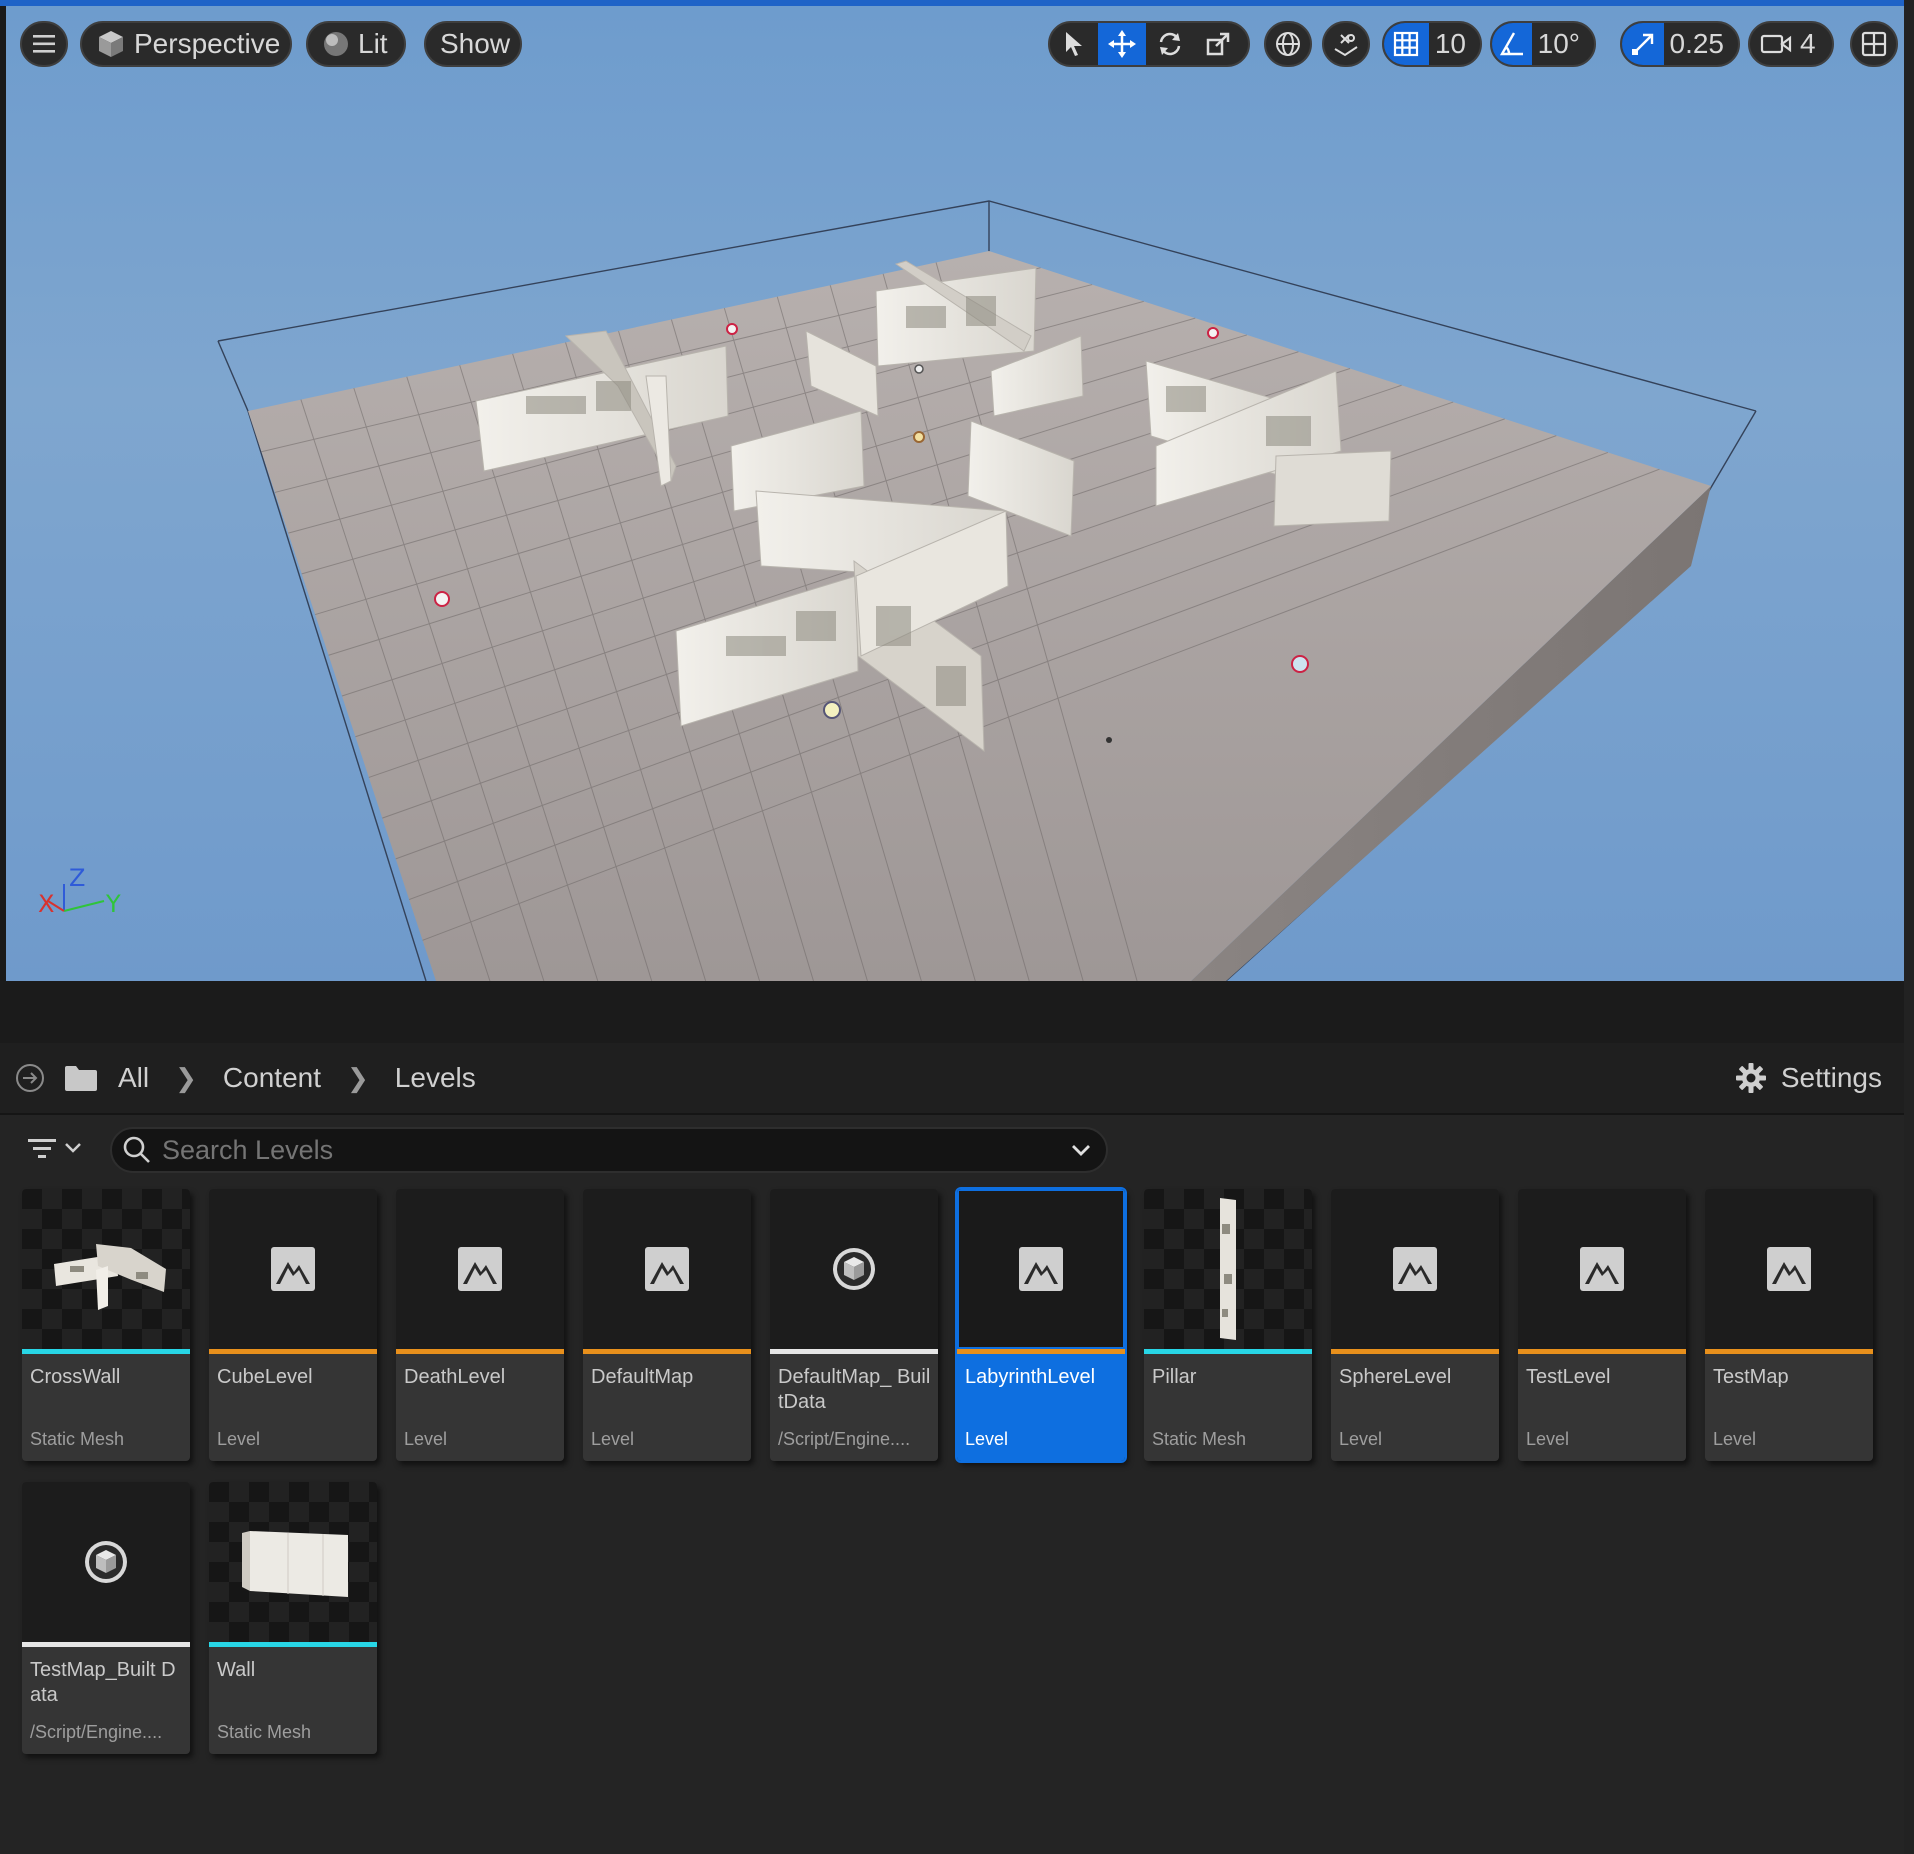 This screenshot has height=1854, width=1914. What do you see at coordinates (1909, 927) in the screenshot?
I see `window-edge` at bounding box center [1909, 927].